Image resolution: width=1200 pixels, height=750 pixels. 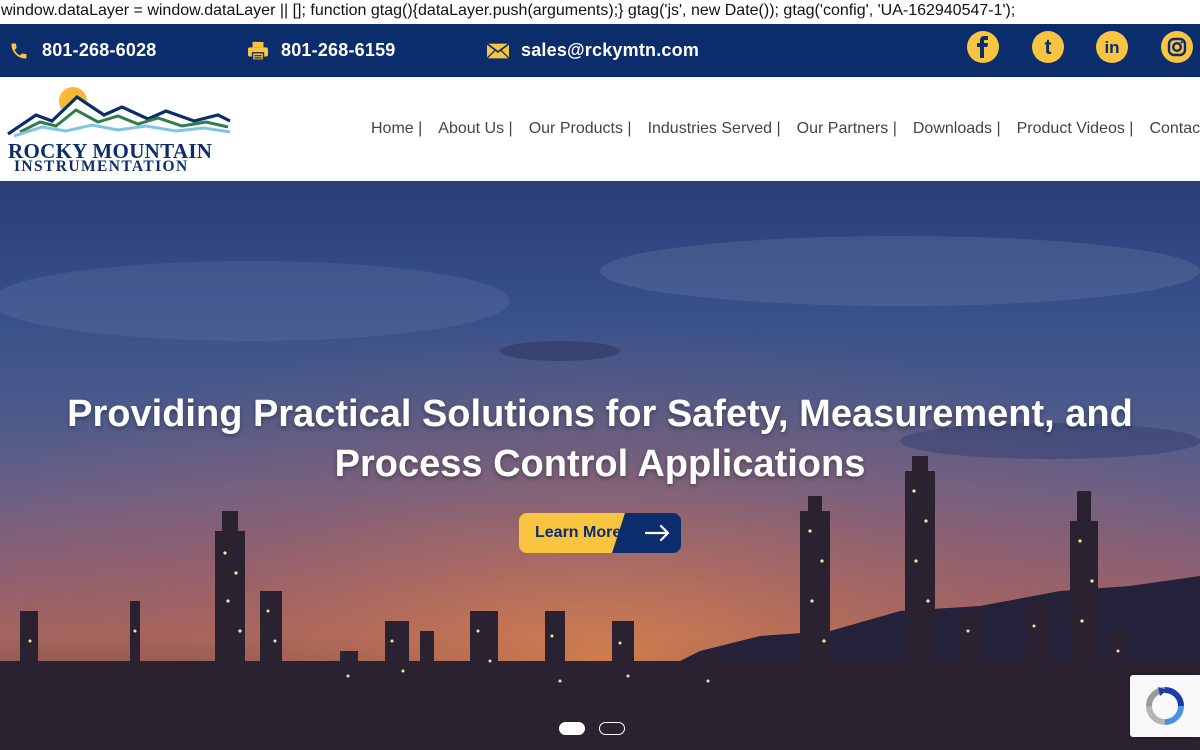 I want to click on email-contact: sales@rckymtn.com, so click(x=593, y=50).